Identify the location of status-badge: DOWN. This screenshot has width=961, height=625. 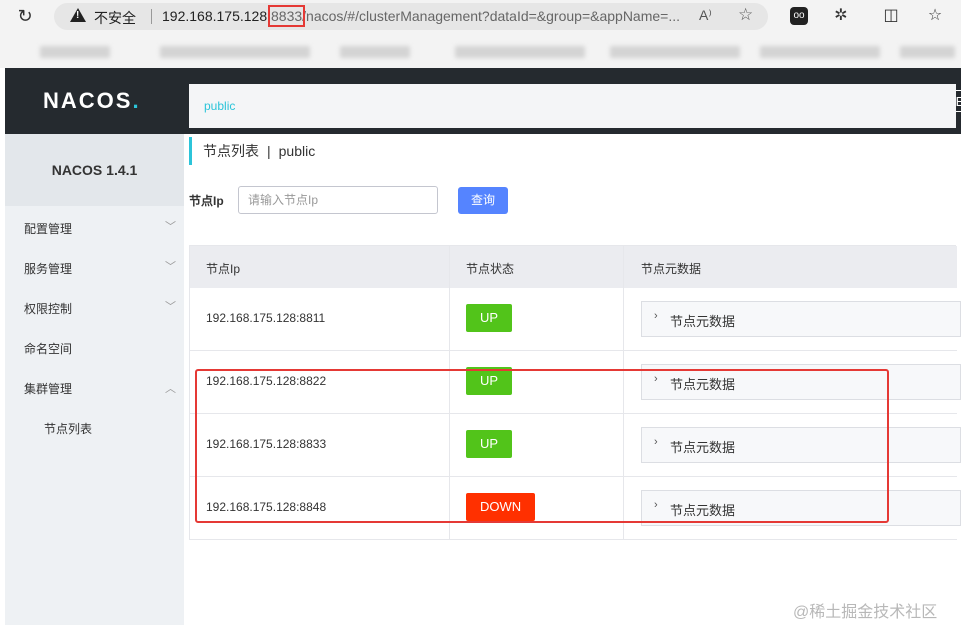
(501, 507).